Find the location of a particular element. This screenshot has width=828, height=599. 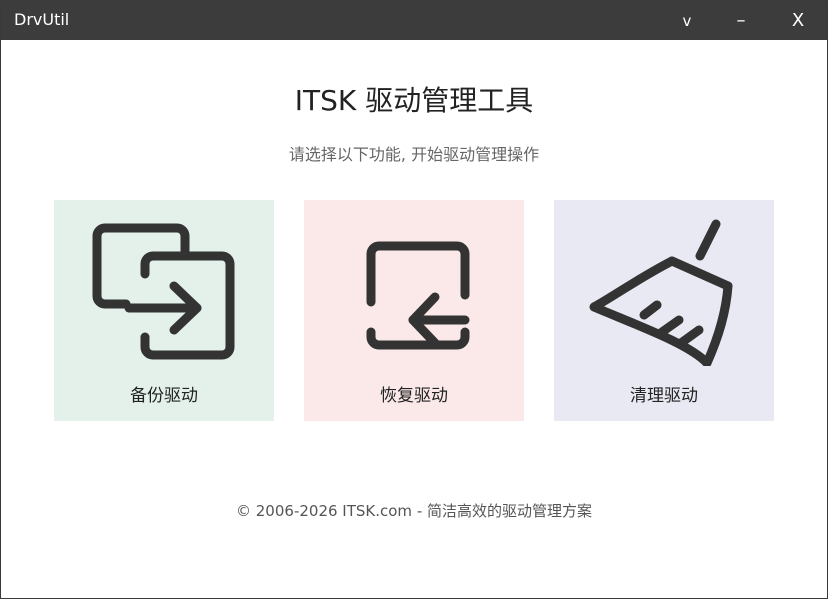

footer-copyright: © 2006-2026 ITSK.com - 简洁高效的驱动管理方案 is located at coordinates (414, 511).